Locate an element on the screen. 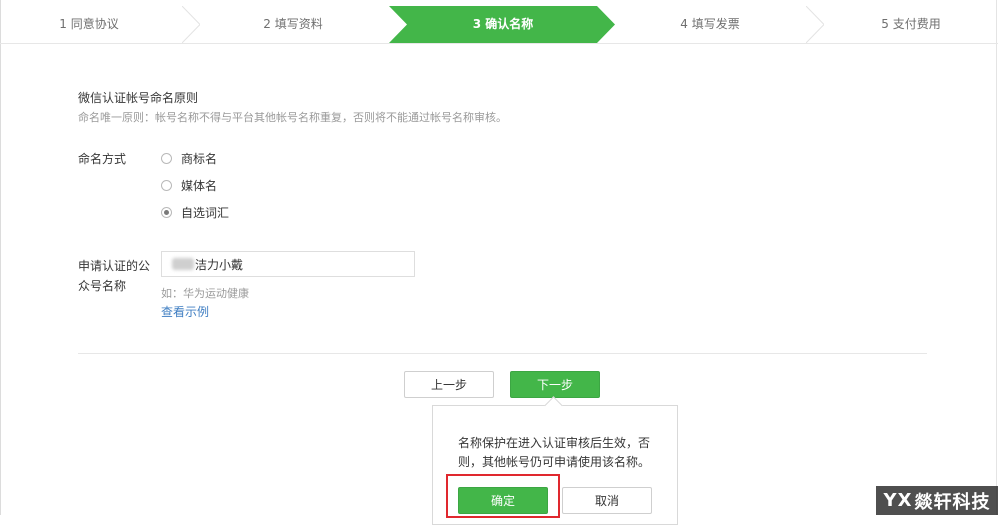 This screenshot has width=998, height=525. watermark: YX 燚轩科技 is located at coordinates (937, 500).